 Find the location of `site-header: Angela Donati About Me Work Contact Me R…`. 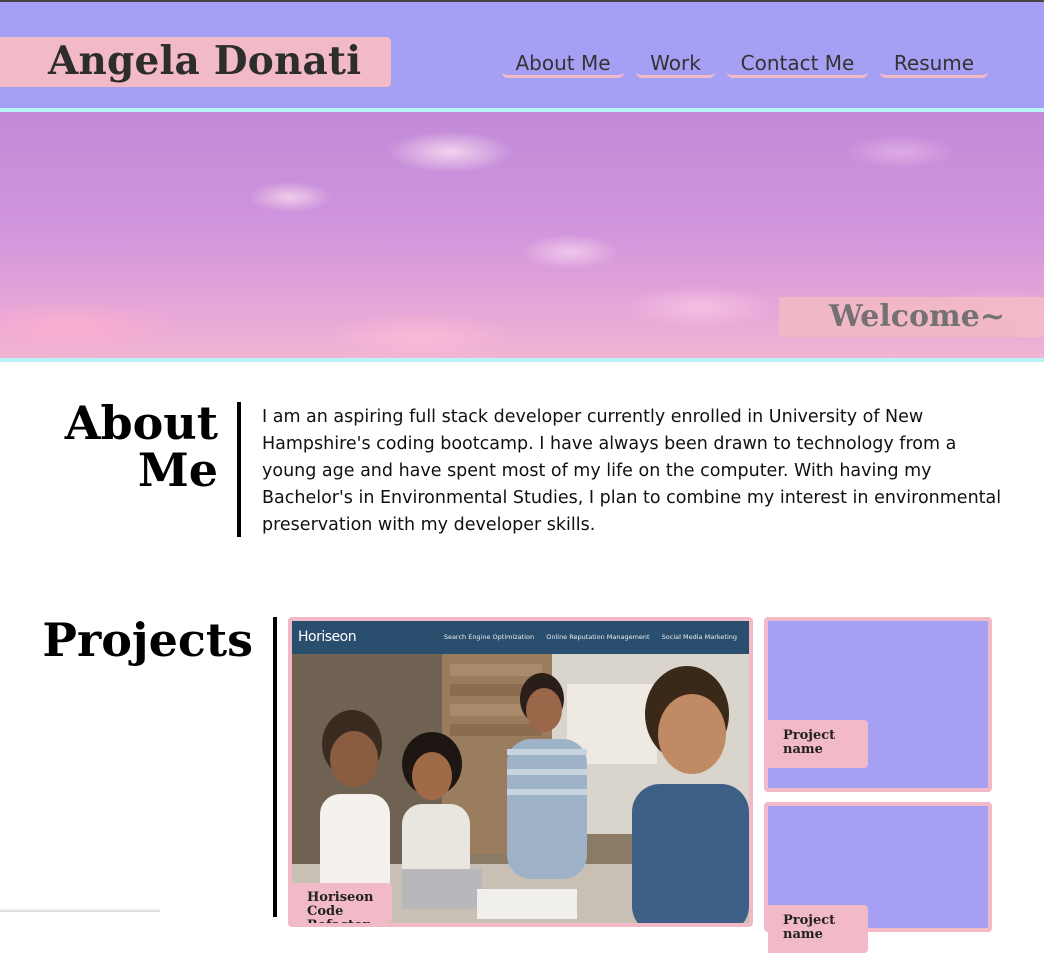

site-header: Angela Donati About Me Work Contact Me R… is located at coordinates (522, 57).